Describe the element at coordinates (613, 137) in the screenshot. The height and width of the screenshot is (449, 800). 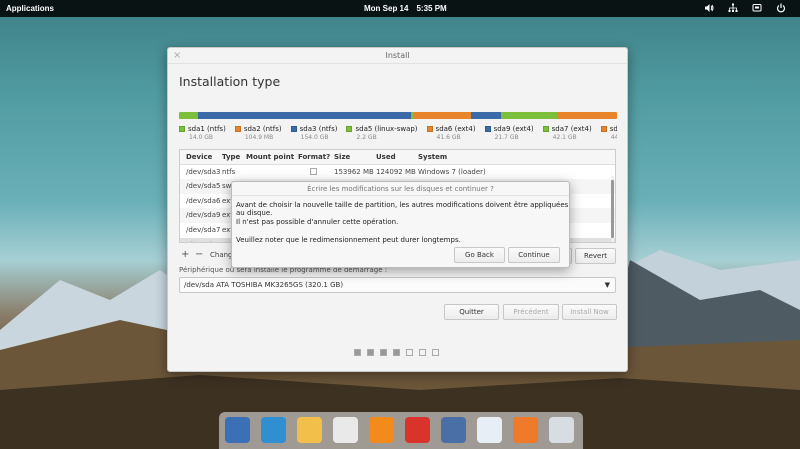
I see `legend-size: 44` at that location.